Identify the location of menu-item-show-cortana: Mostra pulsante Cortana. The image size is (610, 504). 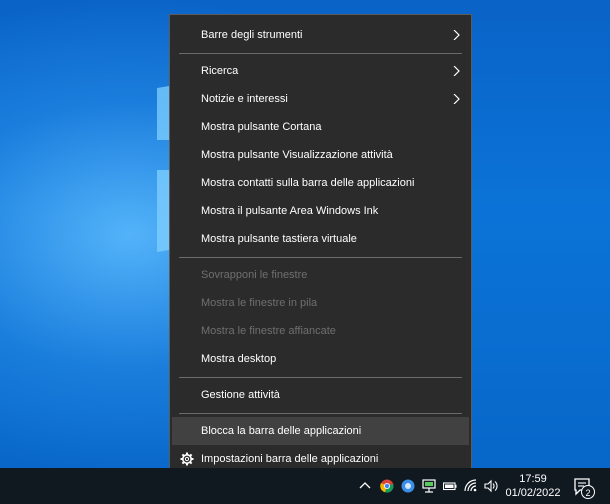
(320, 127).